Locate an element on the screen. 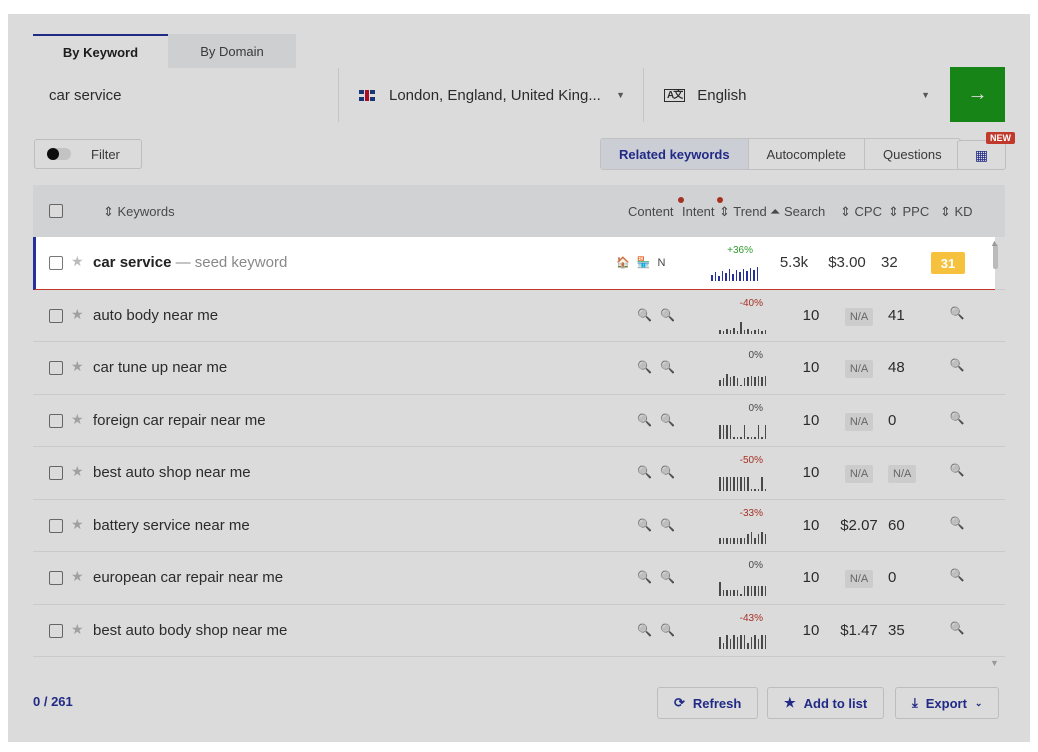 The height and width of the screenshot is (752, 1038). location-select: London, England, United King... ▼ is located at coordinates (490, 95).